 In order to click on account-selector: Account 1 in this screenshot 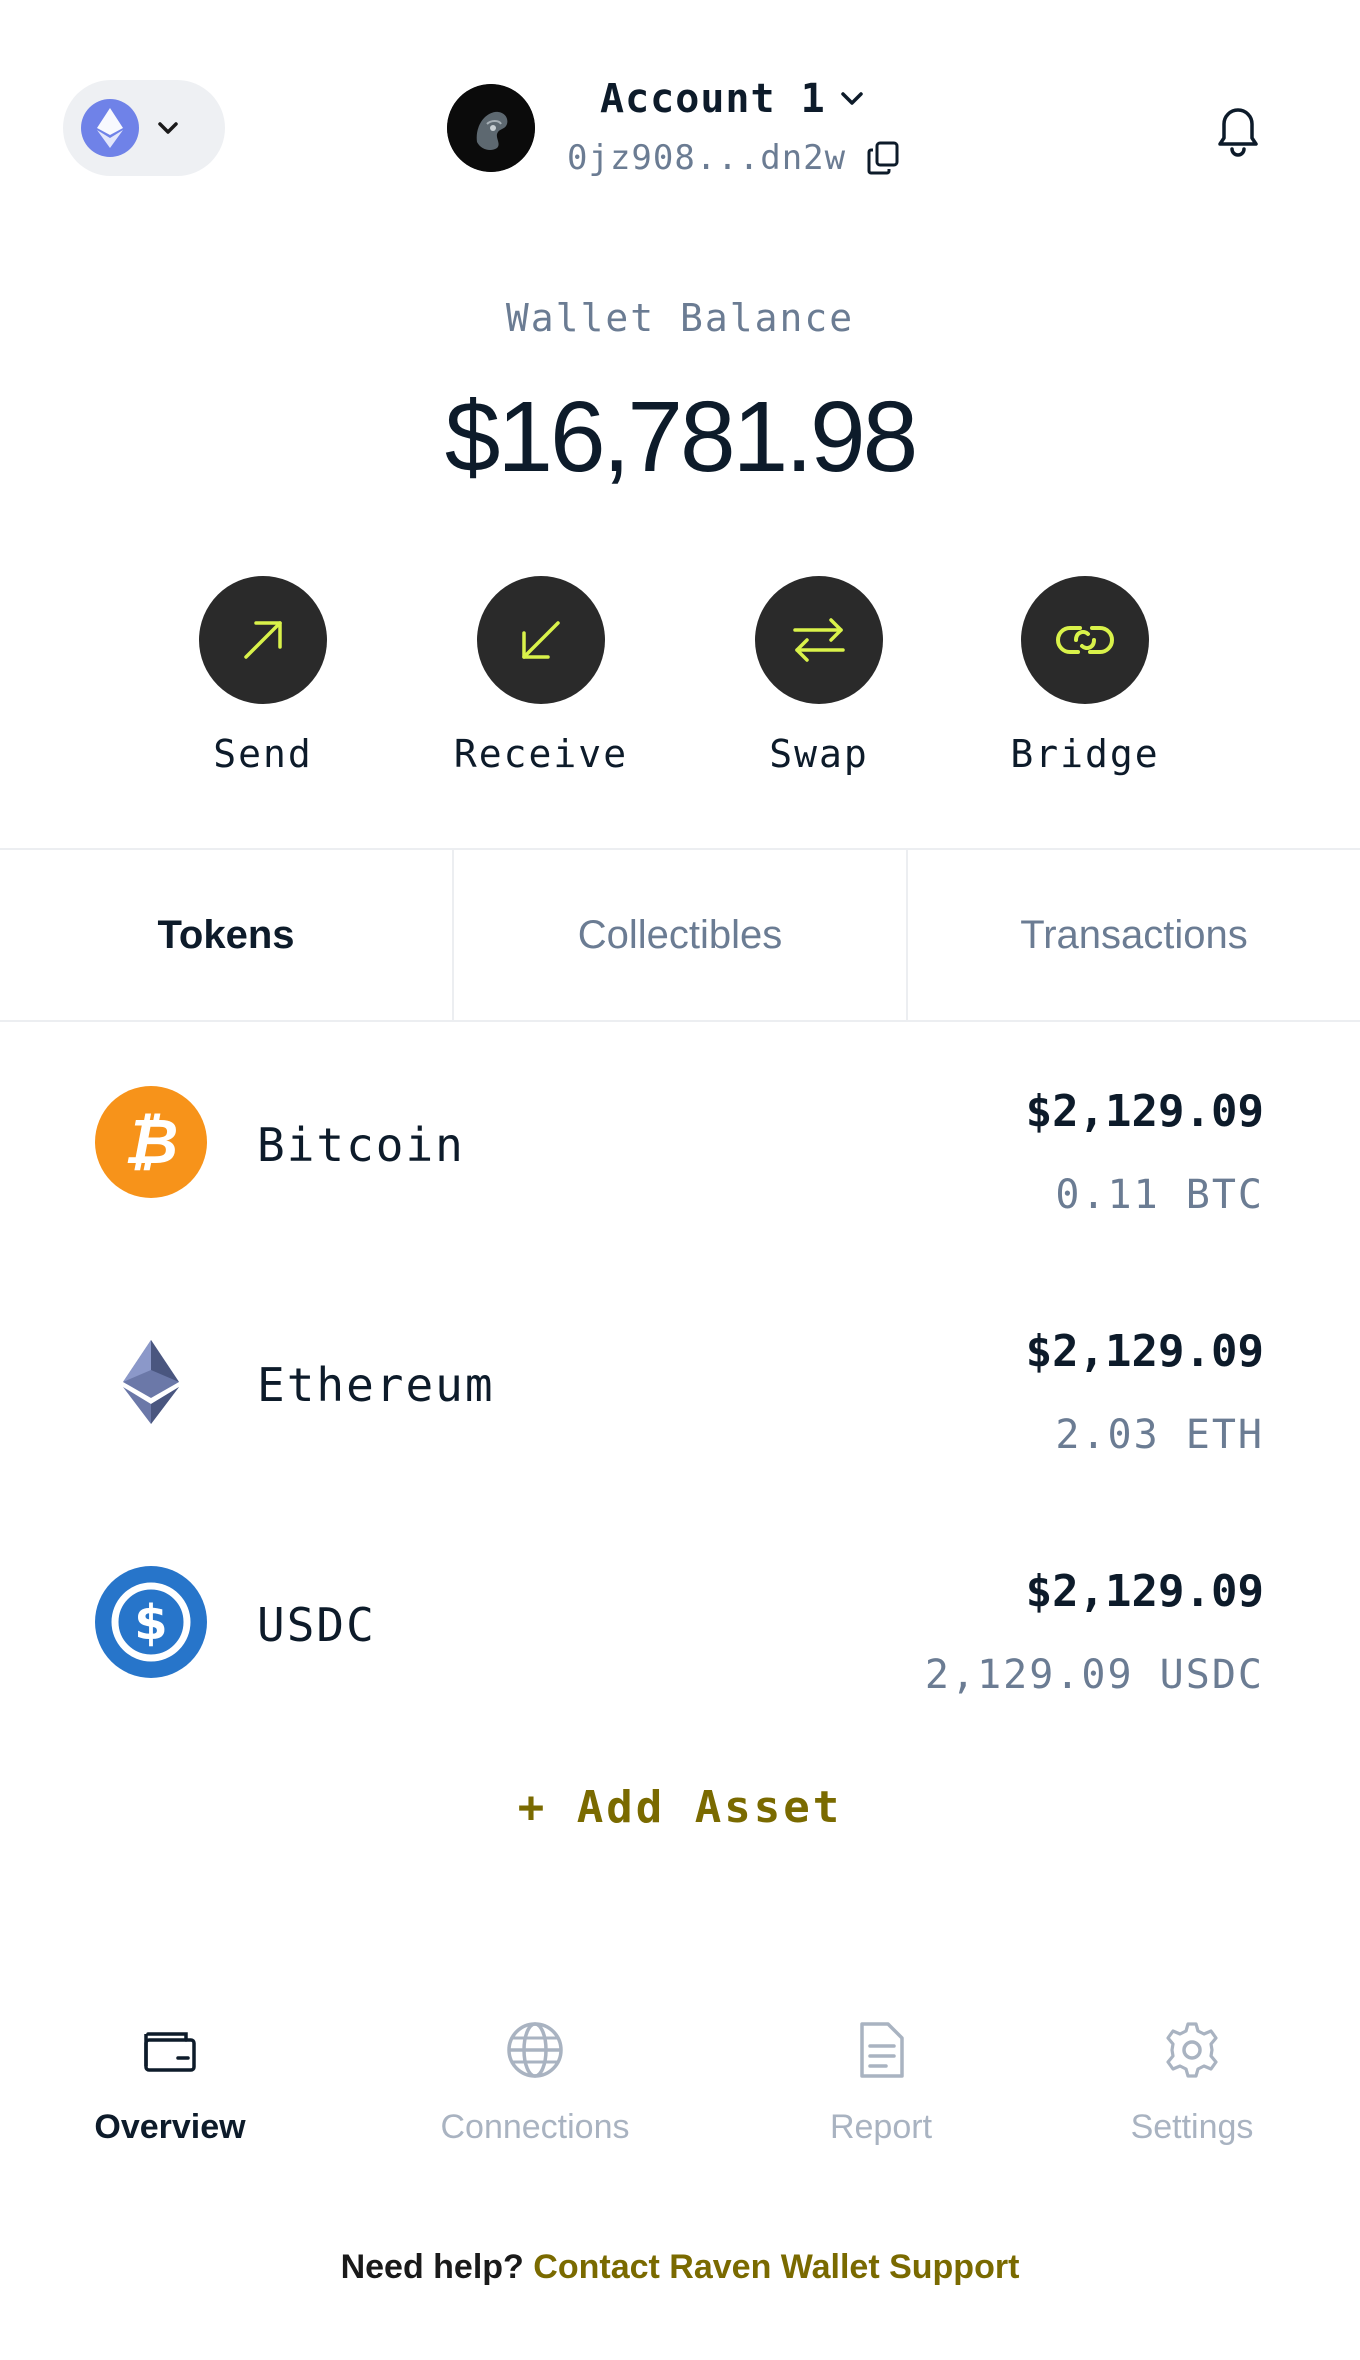, I will do `click(732, 99)`.